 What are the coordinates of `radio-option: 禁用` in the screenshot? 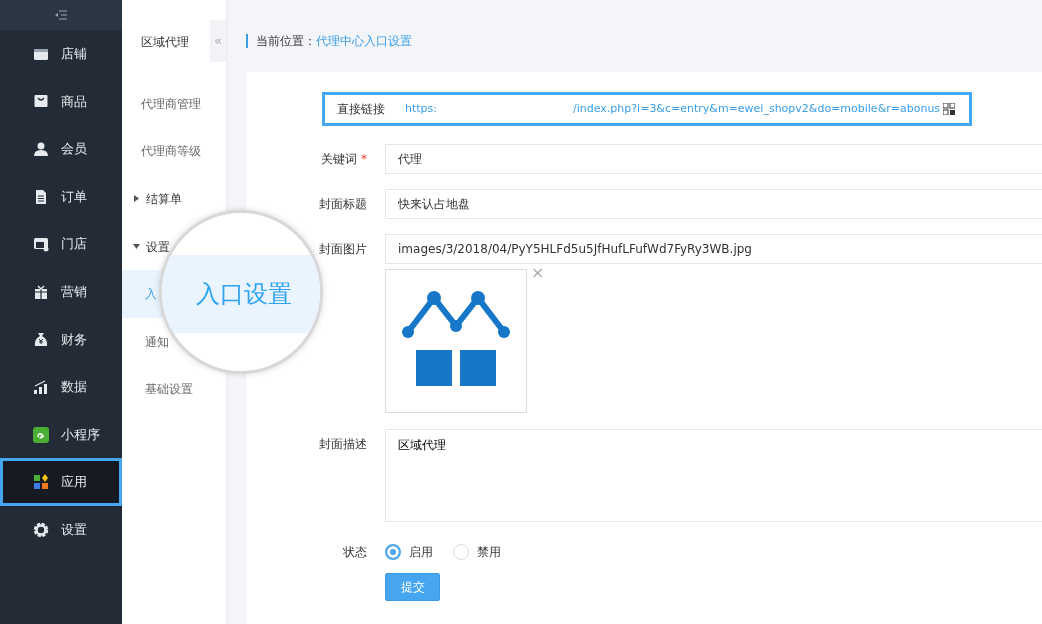 It's located at (477, 552).